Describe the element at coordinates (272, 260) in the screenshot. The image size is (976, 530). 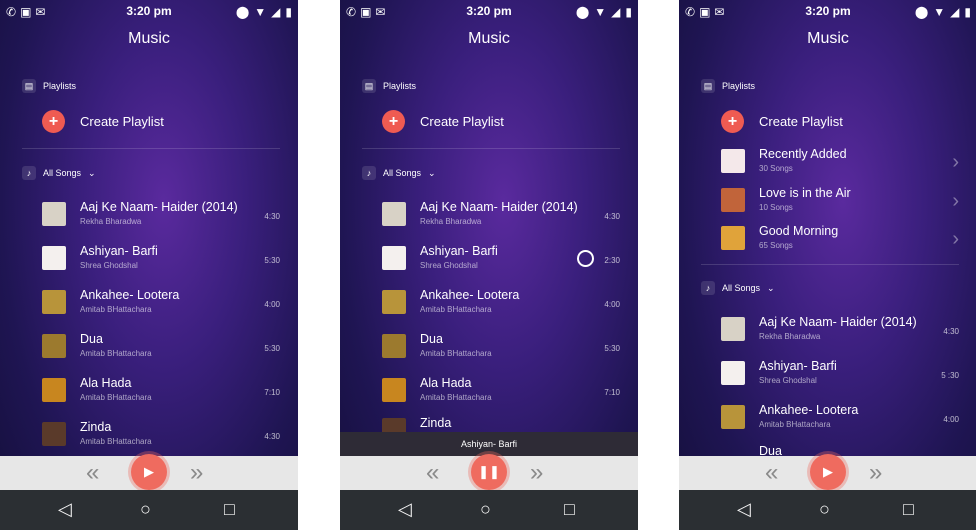
I see `song-duration: 5:30` at that location.